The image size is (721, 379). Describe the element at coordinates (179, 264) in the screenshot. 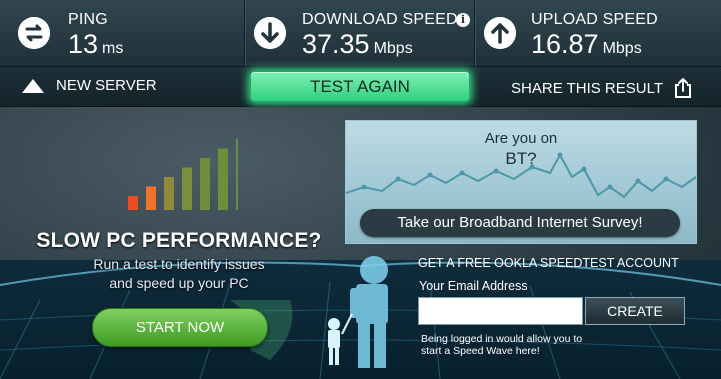

I see `promo-line-1: Run a test to identify issues` at that location.